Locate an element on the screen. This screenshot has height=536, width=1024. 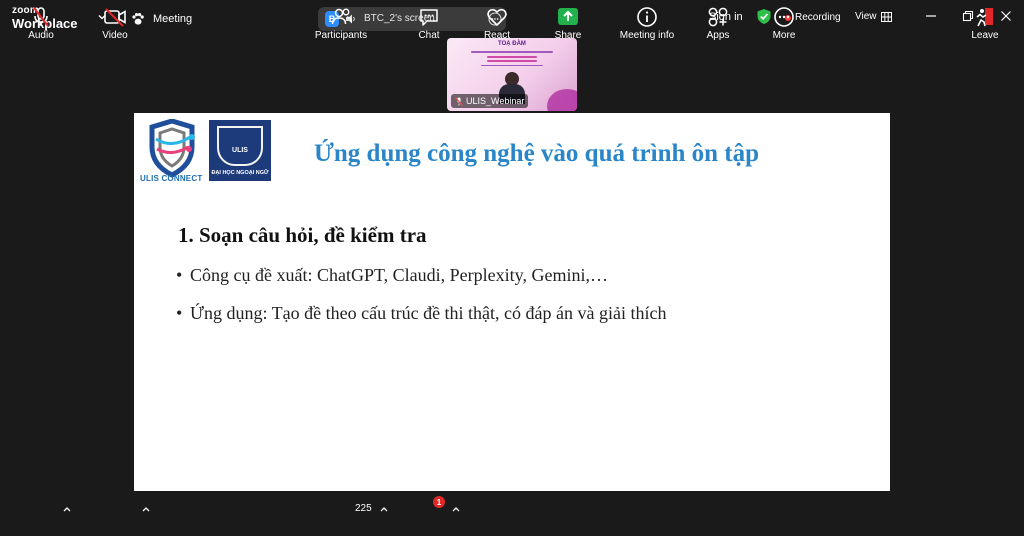
more-label: More is located at coordinates (784, 35).